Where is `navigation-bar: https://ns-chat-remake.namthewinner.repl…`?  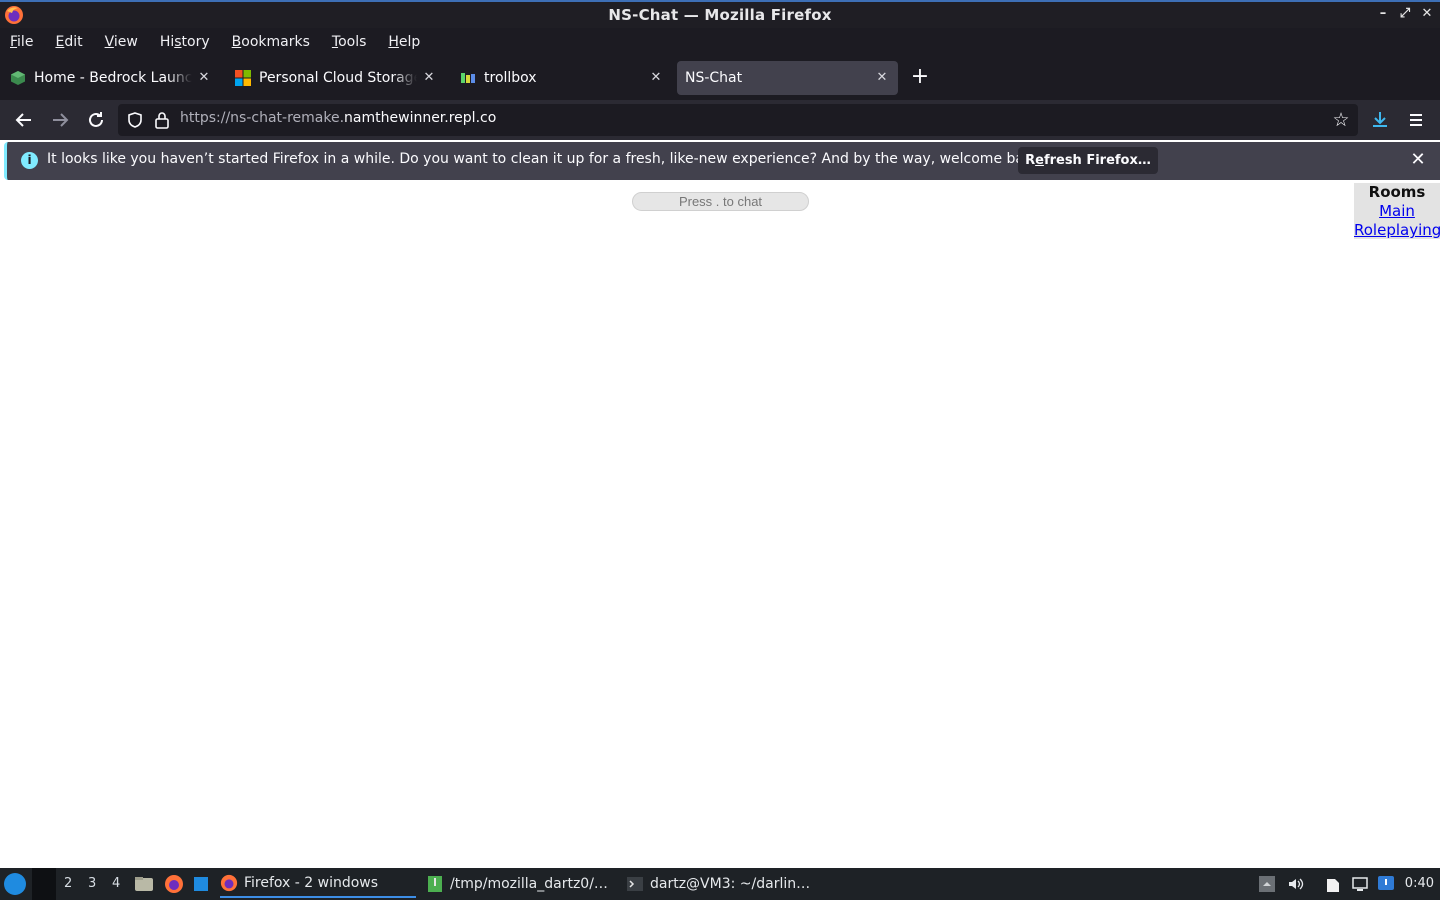
navigation-bar: https://ns-chat-remake.namthewinner.repl… is located at coordinates (720, 120).